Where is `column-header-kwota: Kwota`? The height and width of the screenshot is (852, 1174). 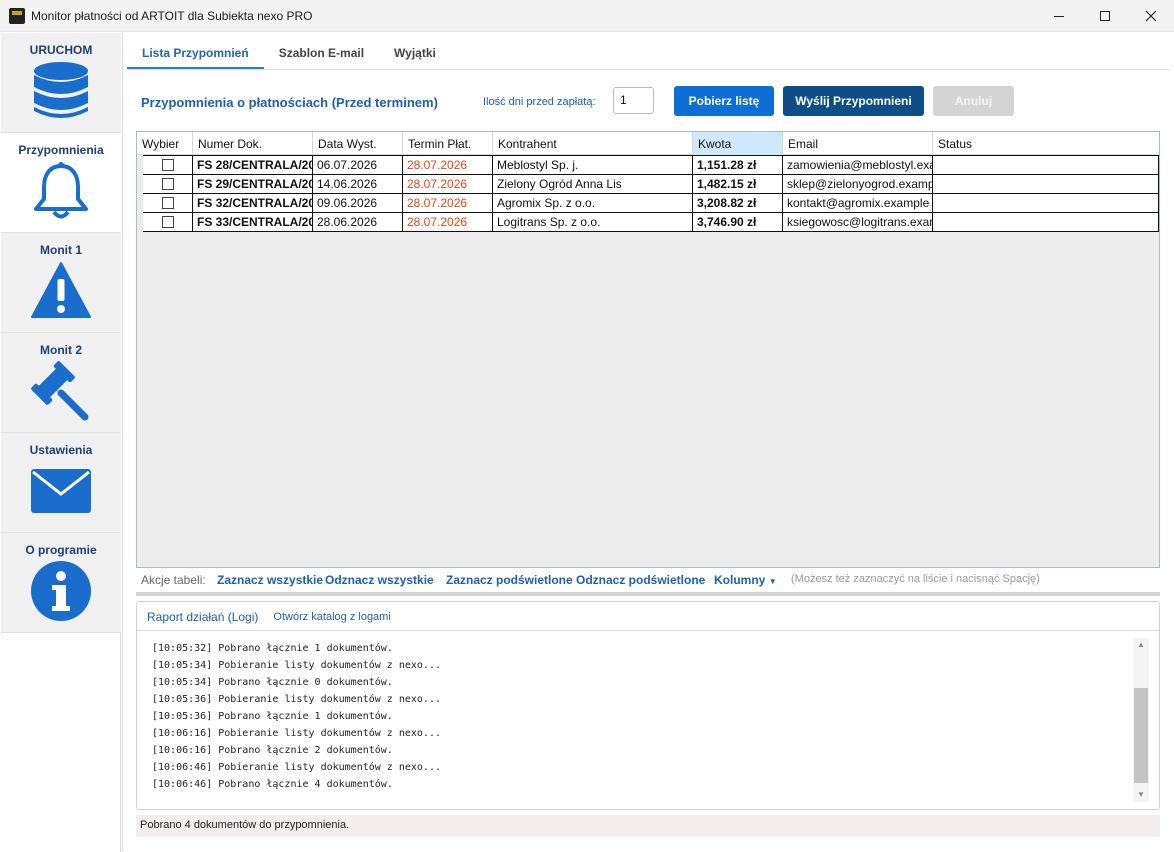
column-header-kwota: Kwota is located at coordinates (738, 143).